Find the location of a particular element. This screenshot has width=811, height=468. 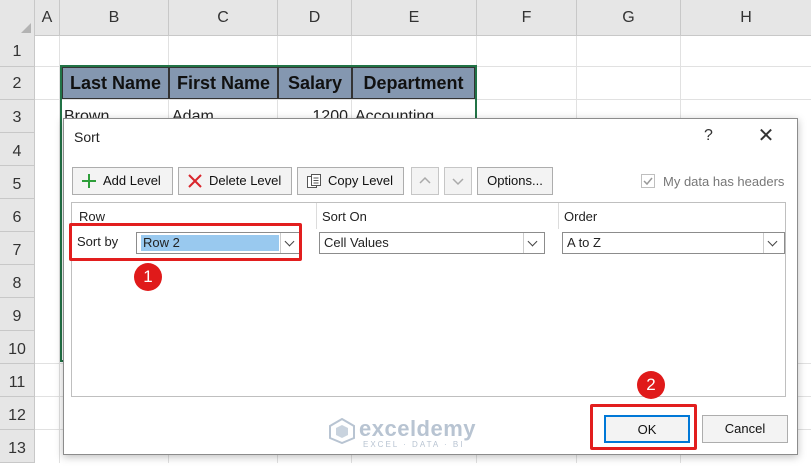

sort-on-select: Cell Values is located at coordinates (432, 243).